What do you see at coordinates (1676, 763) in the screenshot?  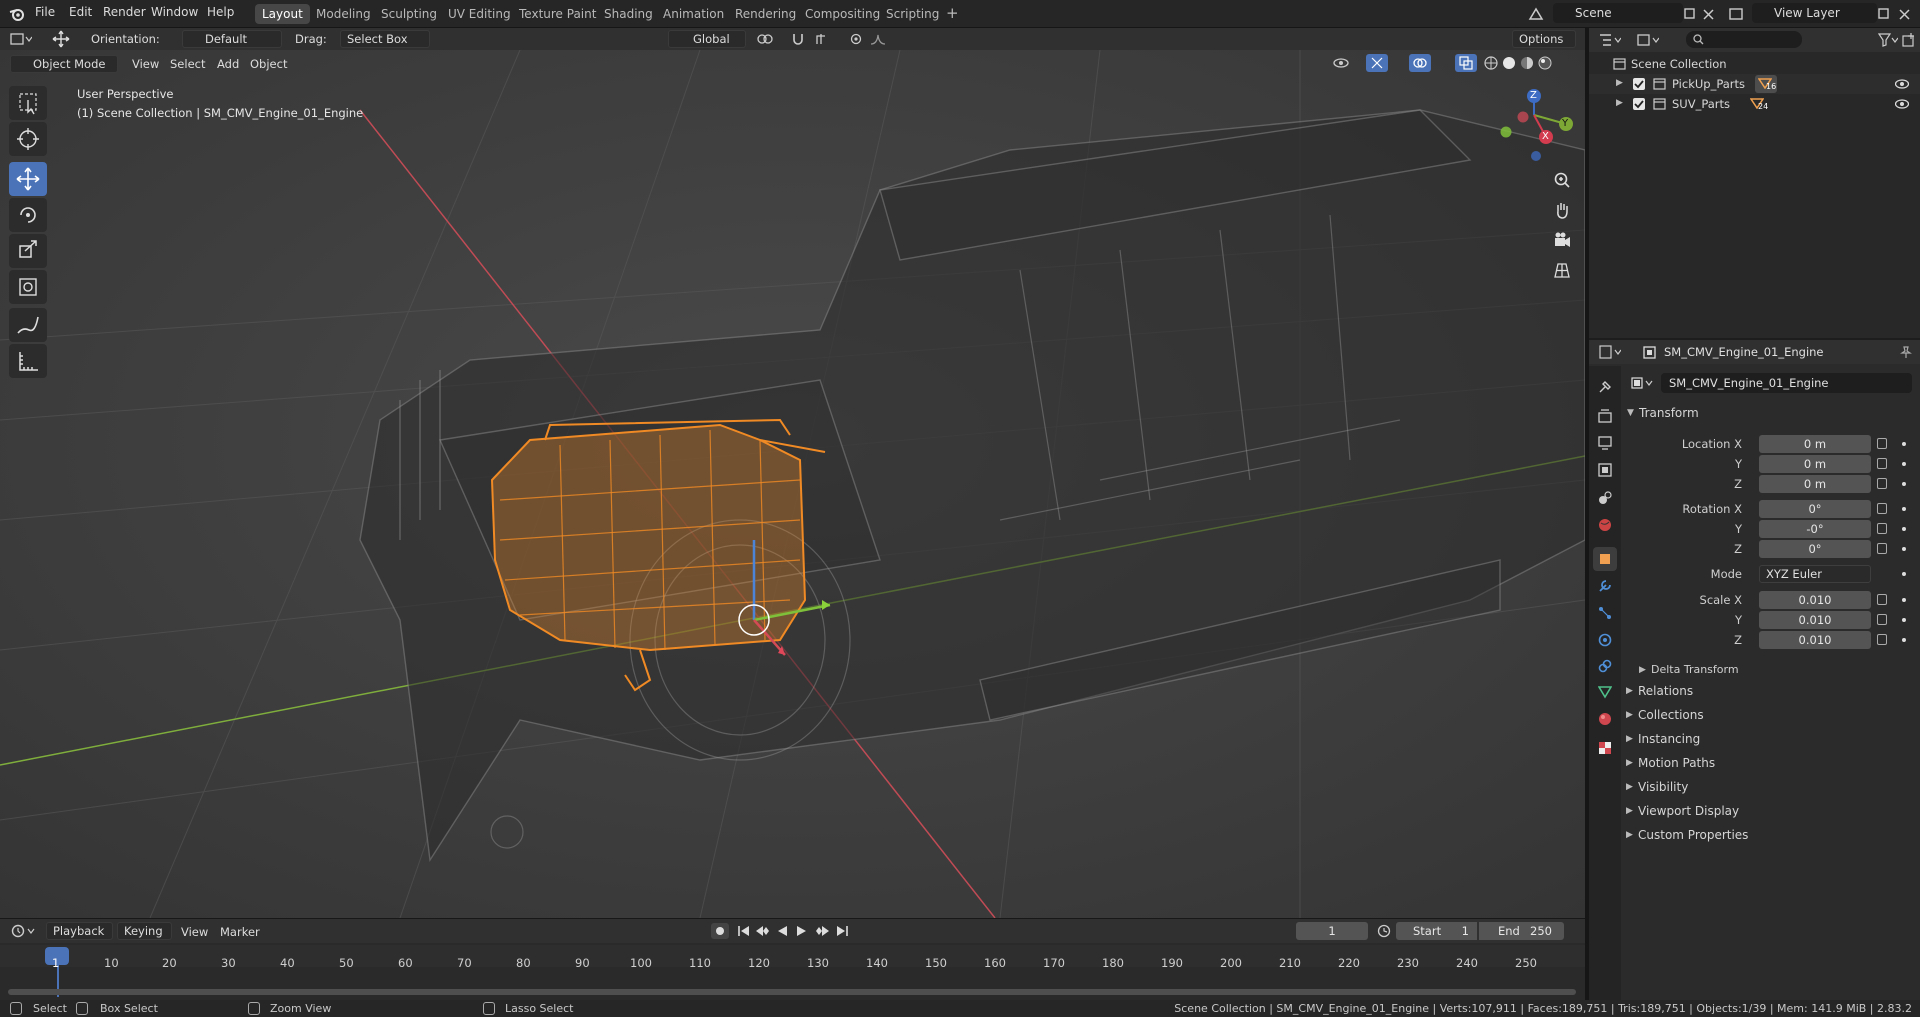 I see `panel-motion-paths: Motion Paths` at bounding box center [1676, 763].